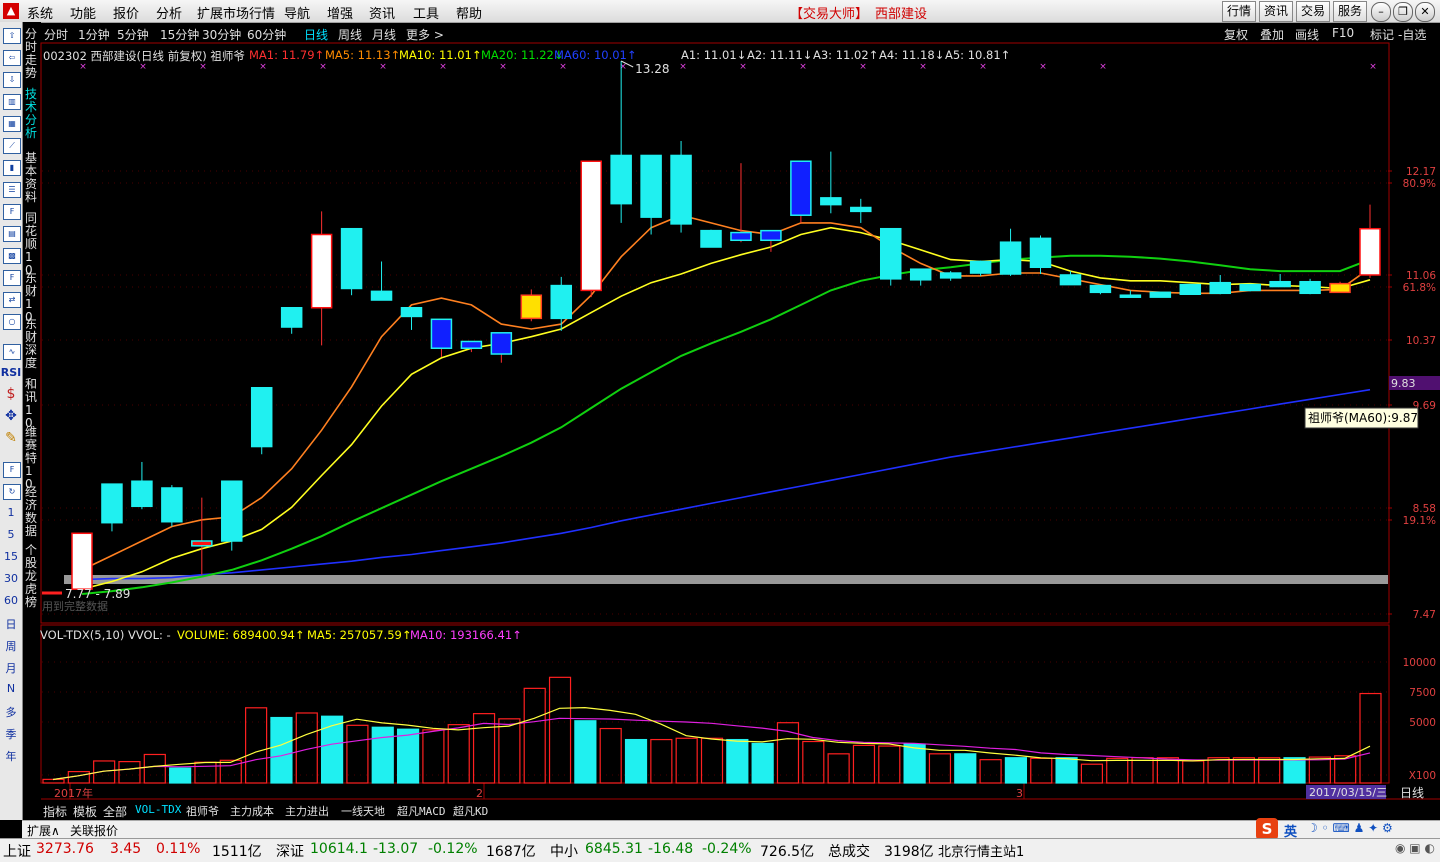 Image resolution: width=1440 pixels, height=862 pixels. What do you see at coordinates (94, 830) in the screenshot?
I see `related-quotes-button: 关联报价` at bounding box center [94, 830].